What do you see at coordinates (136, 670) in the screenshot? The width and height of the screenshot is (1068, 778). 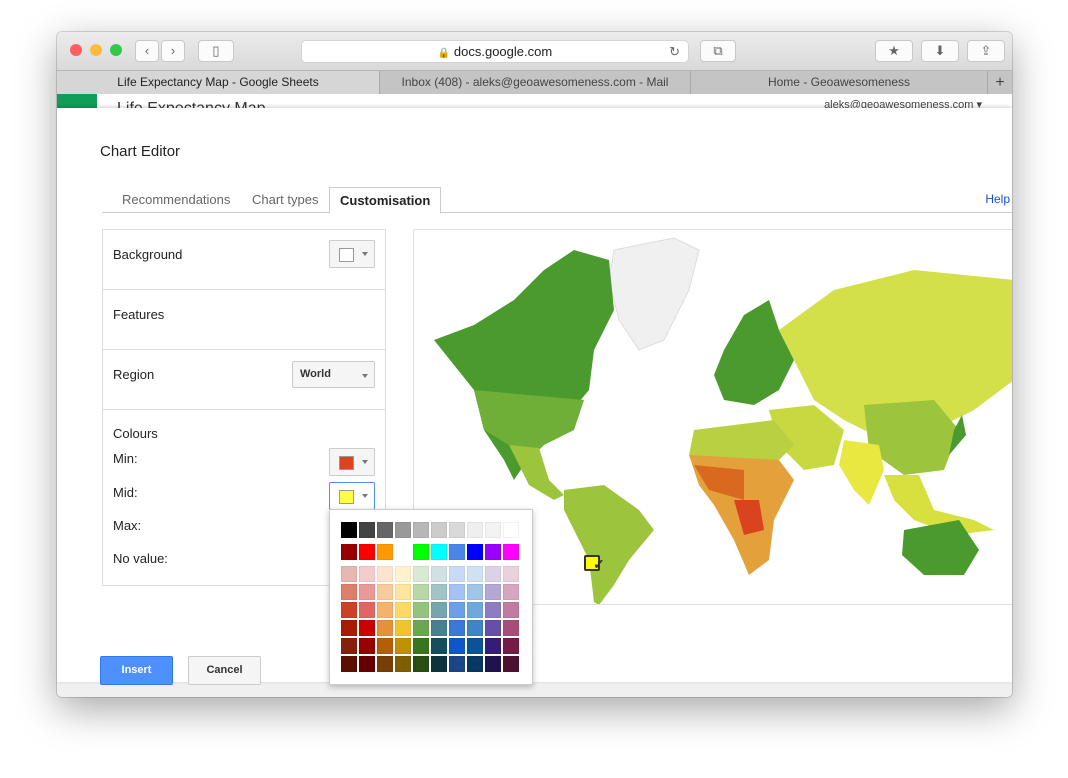 I see `insert-button: Insert` at bounding box center [136, 670].